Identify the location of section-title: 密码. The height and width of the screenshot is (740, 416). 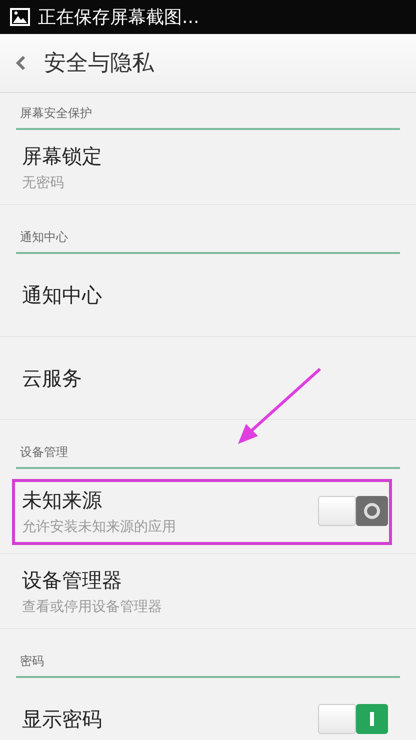
(32, 661).